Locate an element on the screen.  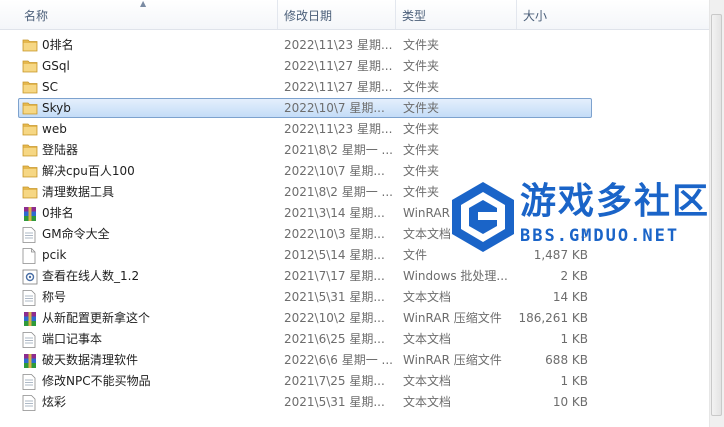
file-row: 端口记事本 2021\6\25 星期... 文本文档 1 KB is located at coordinates (362, 339).